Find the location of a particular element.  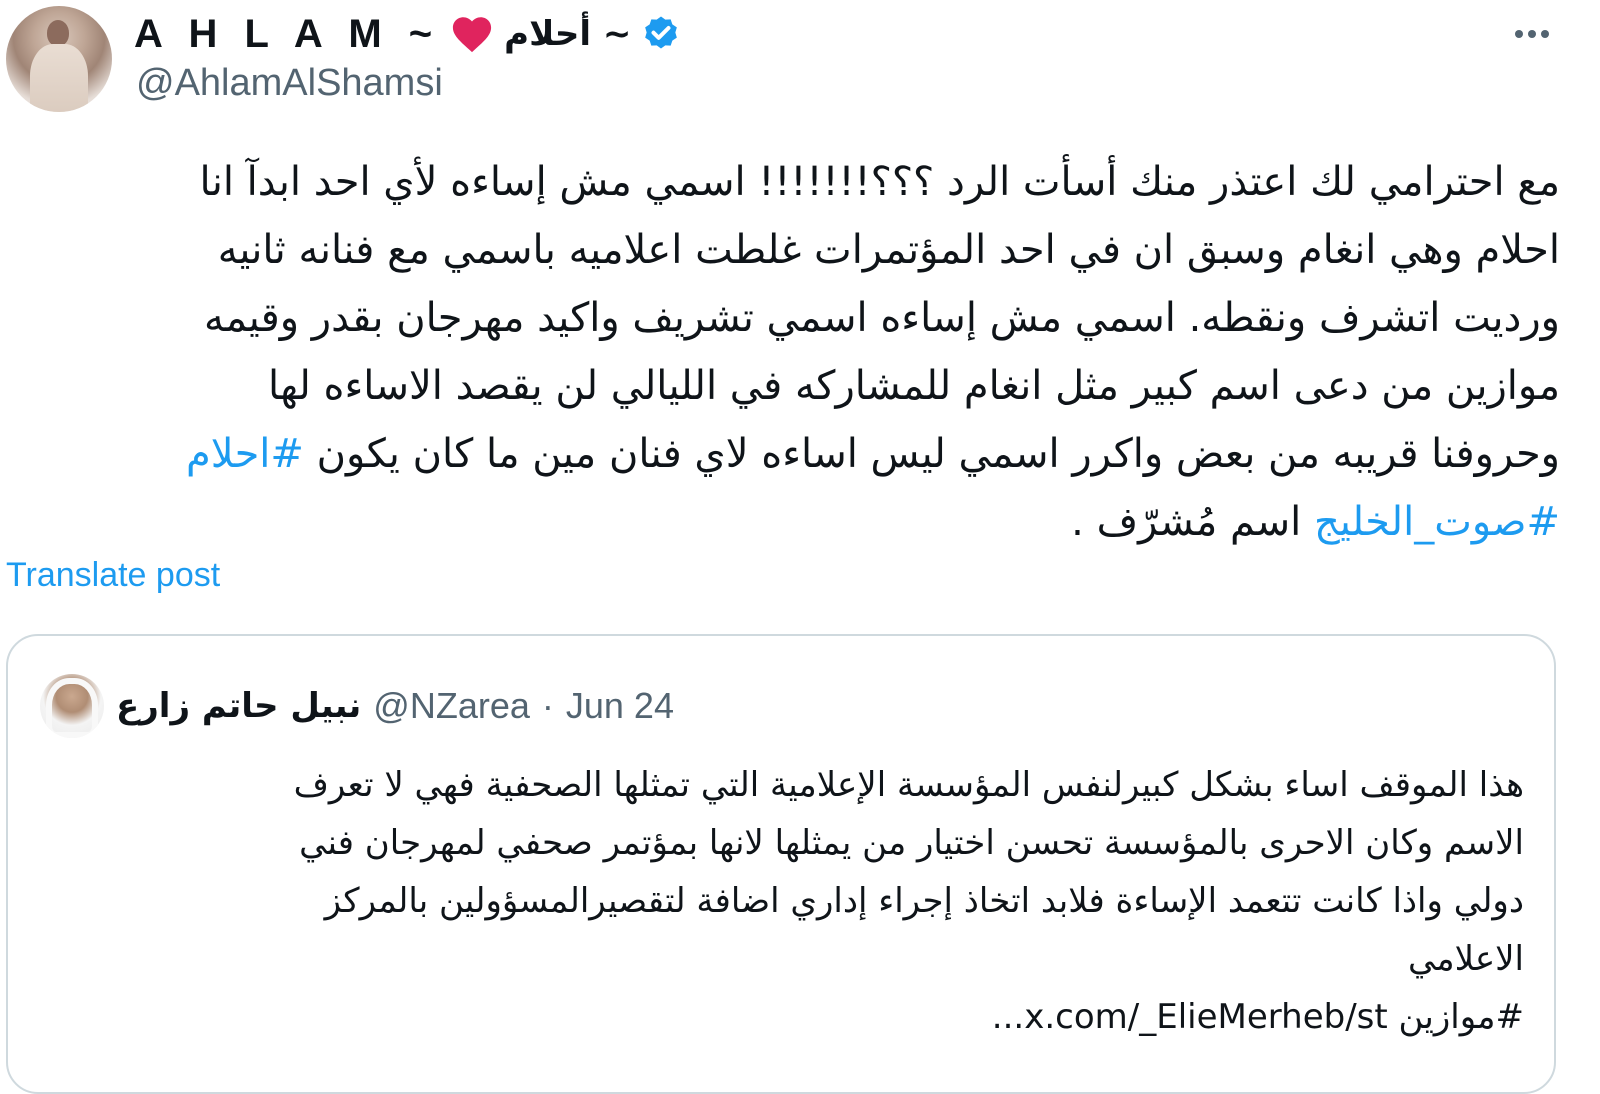

avatar-ghutra is located at coordinates (72, 708).